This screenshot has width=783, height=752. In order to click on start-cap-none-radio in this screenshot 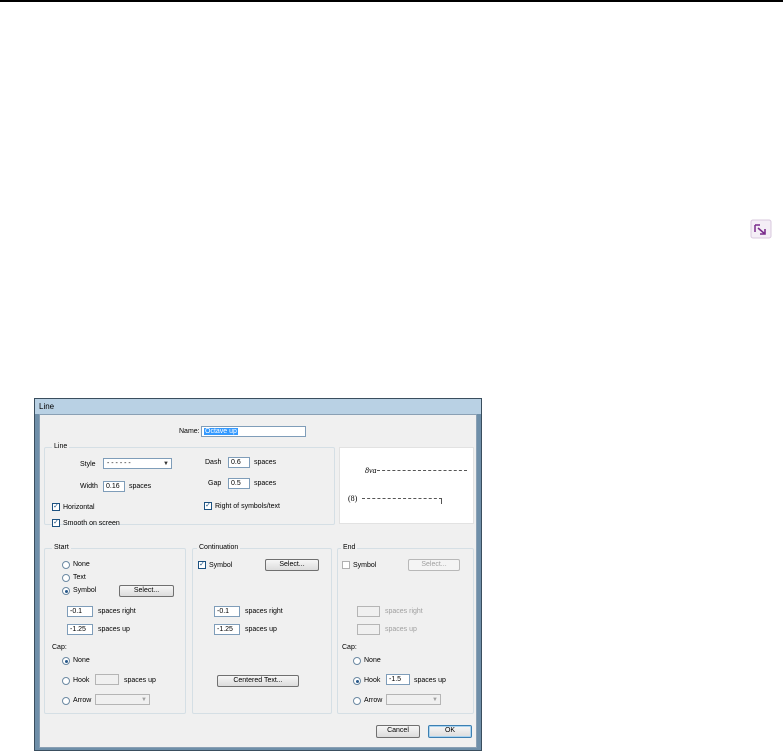, I will do `click(66, 661)`.